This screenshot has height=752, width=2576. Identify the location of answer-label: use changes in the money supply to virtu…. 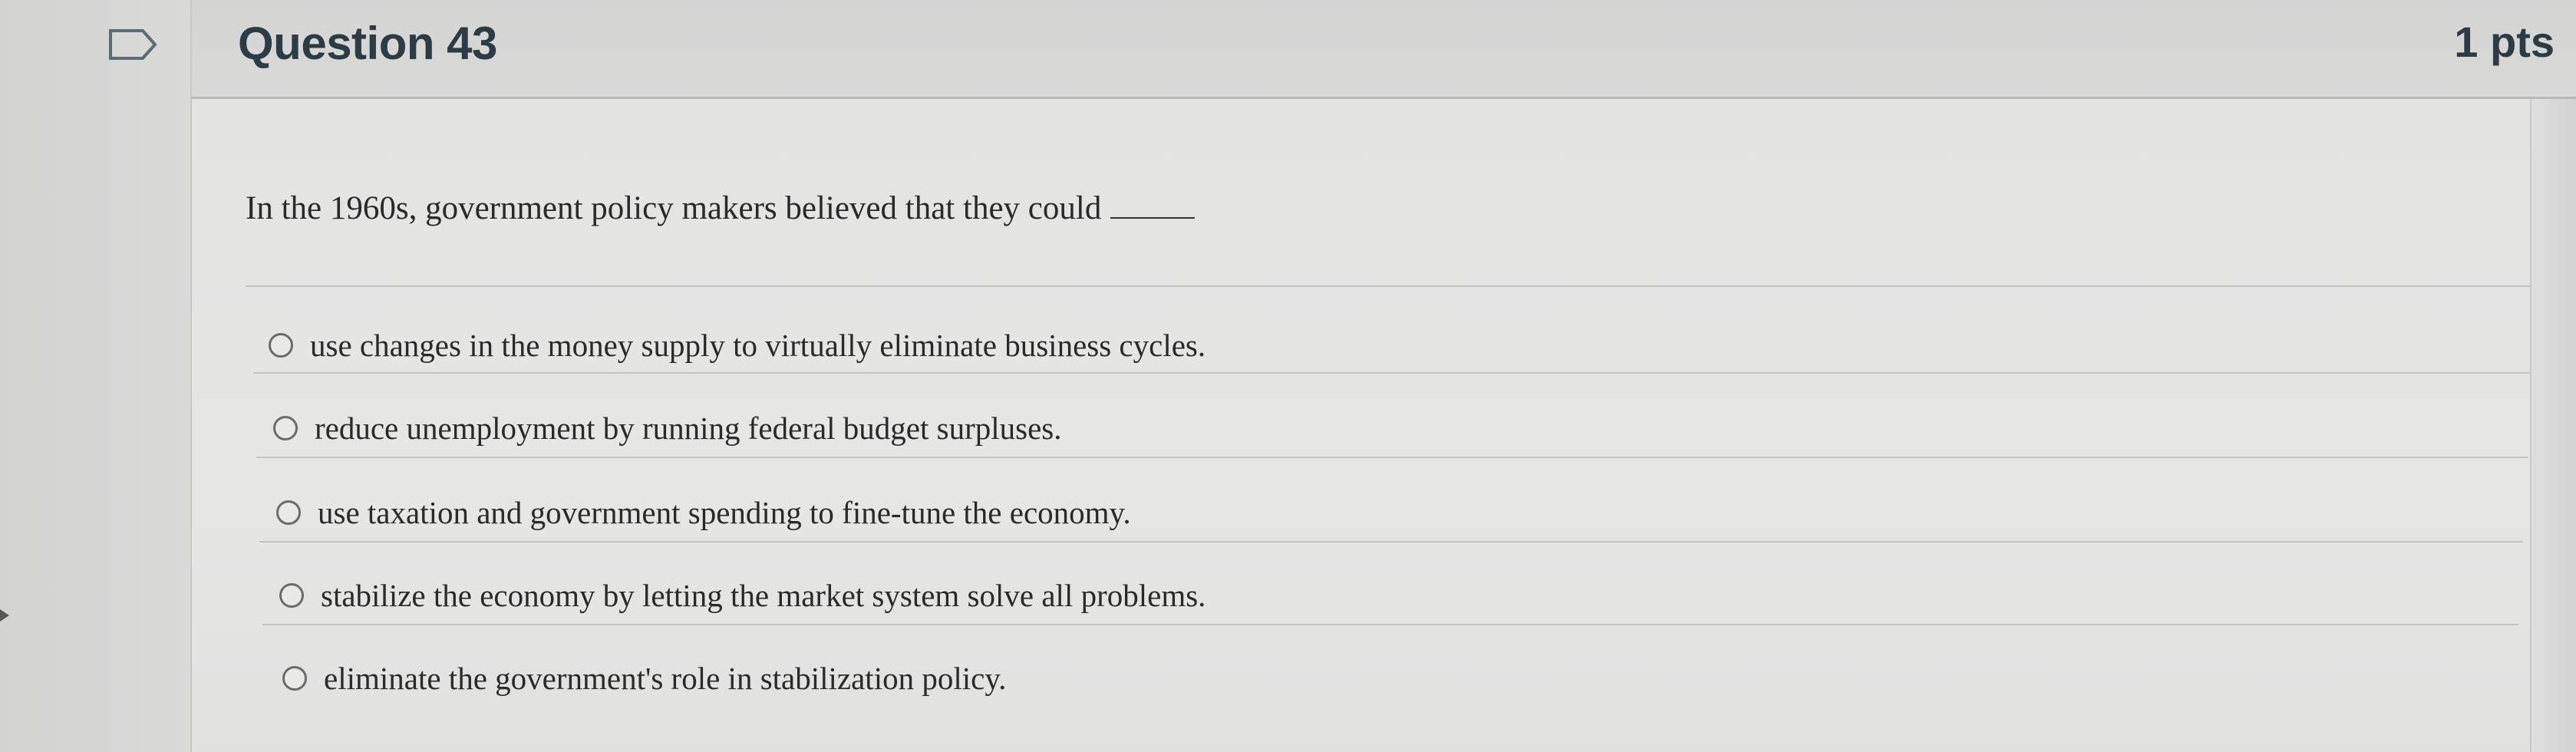
(758, 345).